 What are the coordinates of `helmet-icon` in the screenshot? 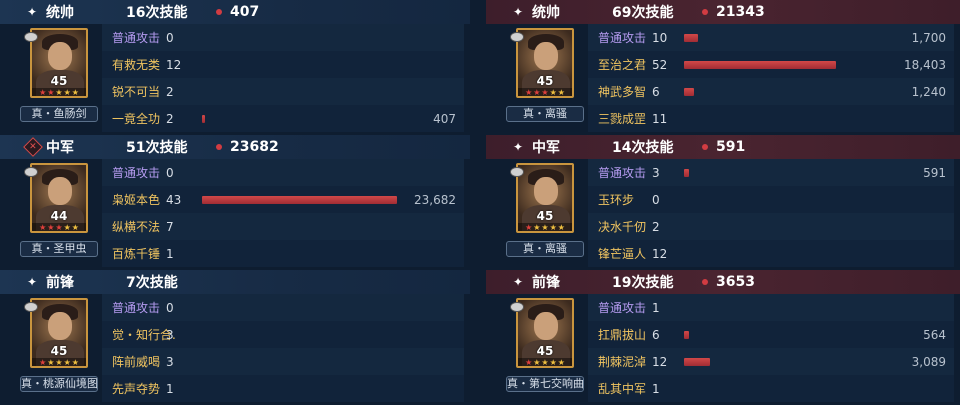 It's located at (31, 307).